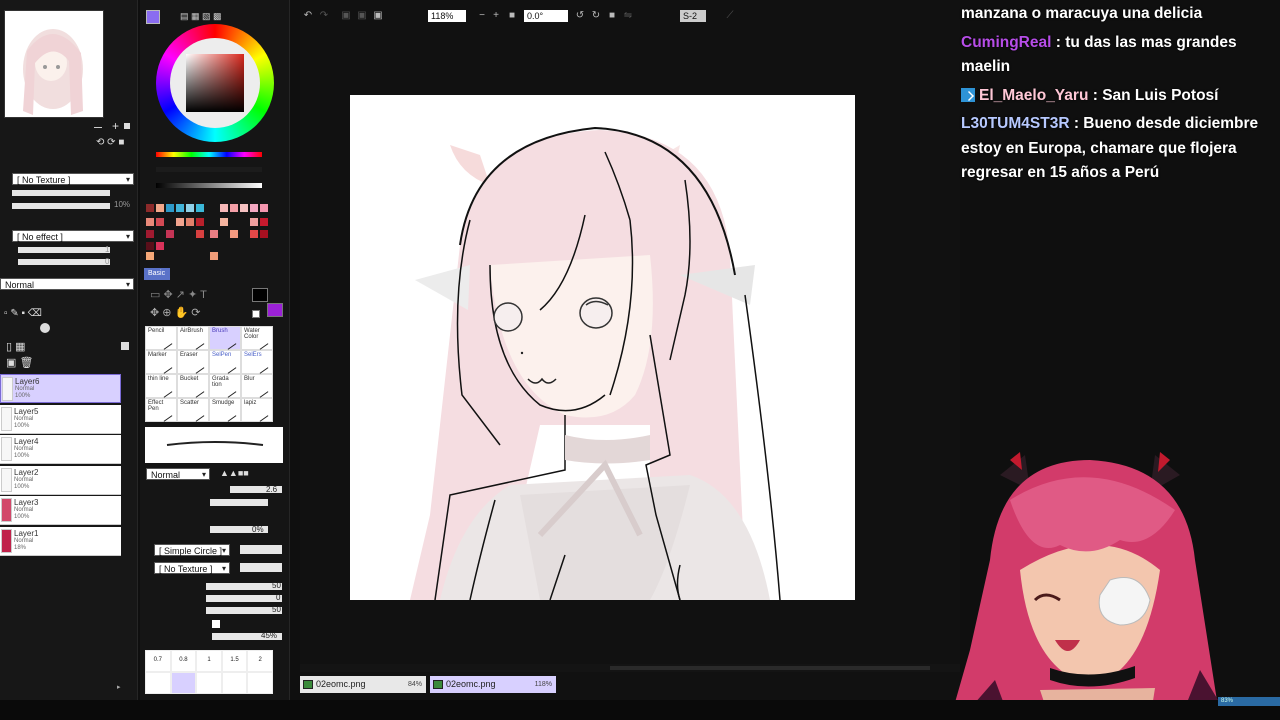 The height and width of the screenshot is (720, 1280). Describe the element at coordinates (45, 328) in the screenshot. I see `selection-source-toggle` at that location.